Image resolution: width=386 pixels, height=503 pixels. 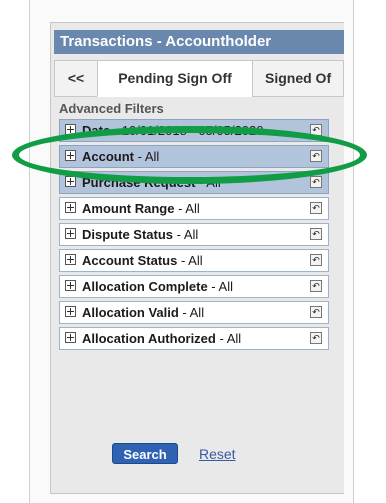 I want to click on filter-row-date: Date - 10/01/2018 - 05/05/2020 ↶, so click(x=194, y=130).